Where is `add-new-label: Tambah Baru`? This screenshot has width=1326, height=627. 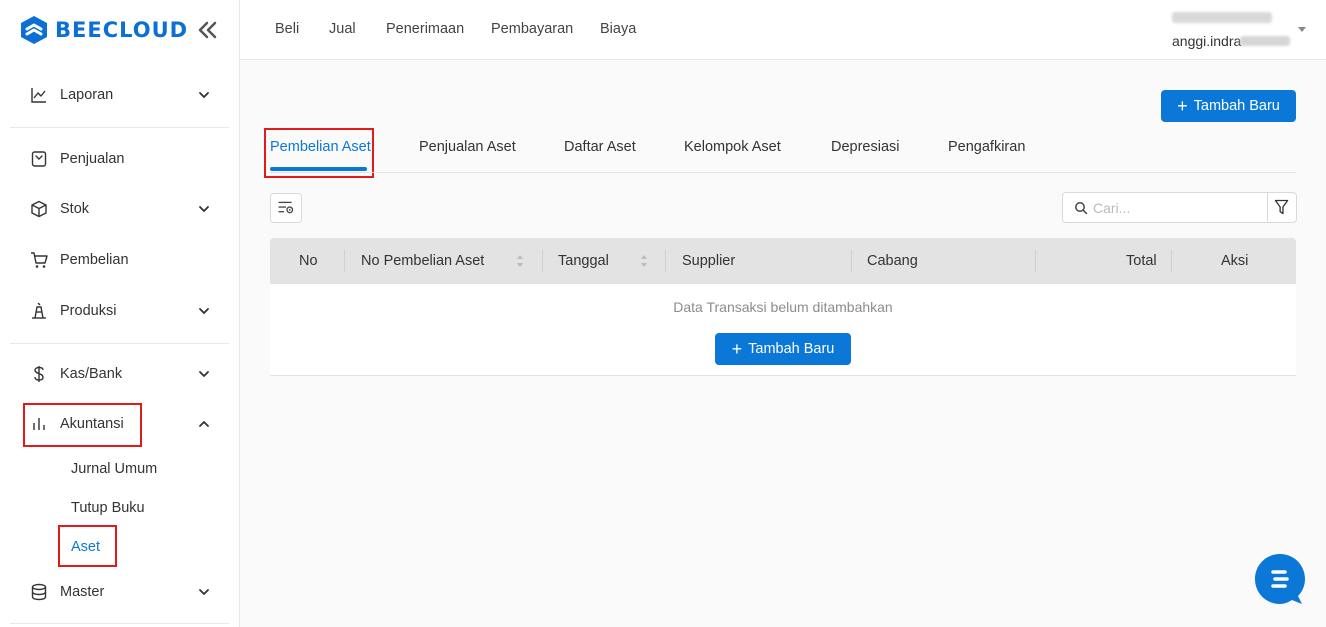
add-new-label: Tambah Baru is located at coordinates (1236, 106).